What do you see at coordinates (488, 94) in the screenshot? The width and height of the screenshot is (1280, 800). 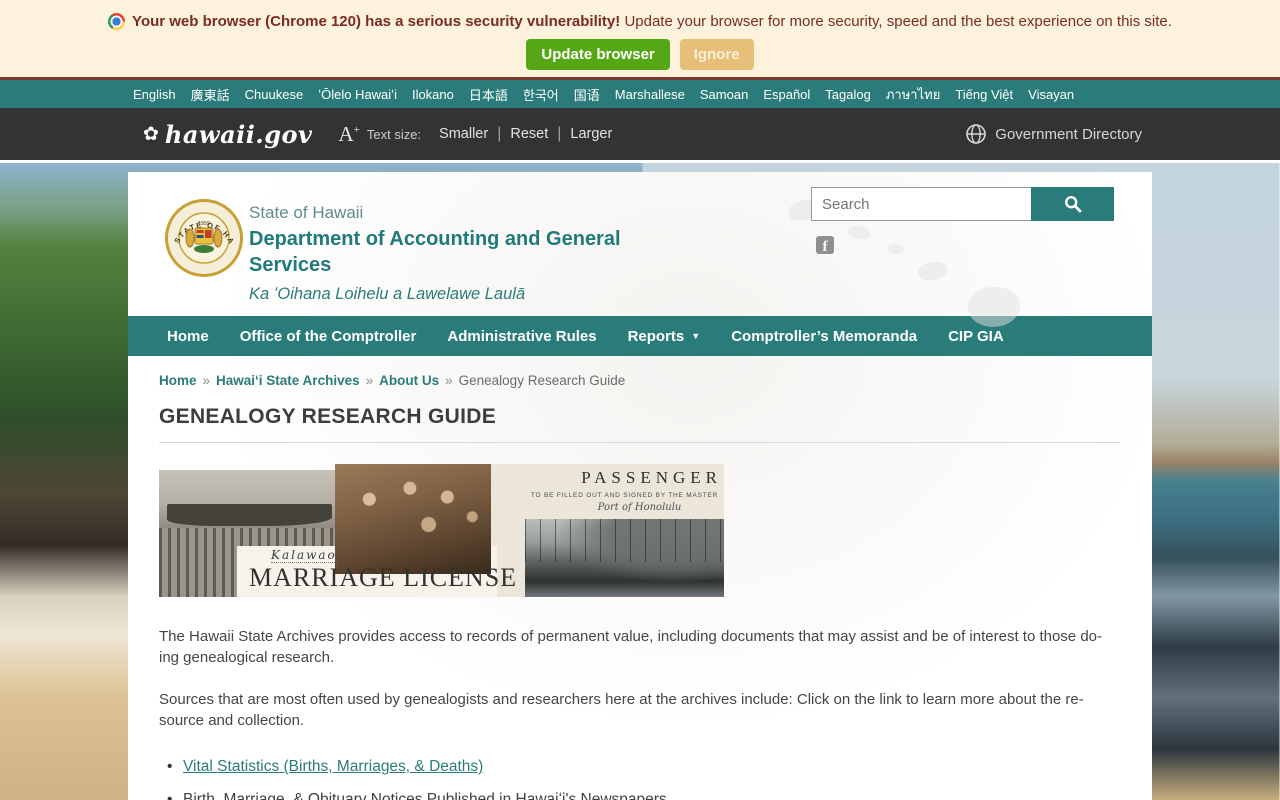 I see `language-link-japanese: 日本語` at bounding box center [488, 94].